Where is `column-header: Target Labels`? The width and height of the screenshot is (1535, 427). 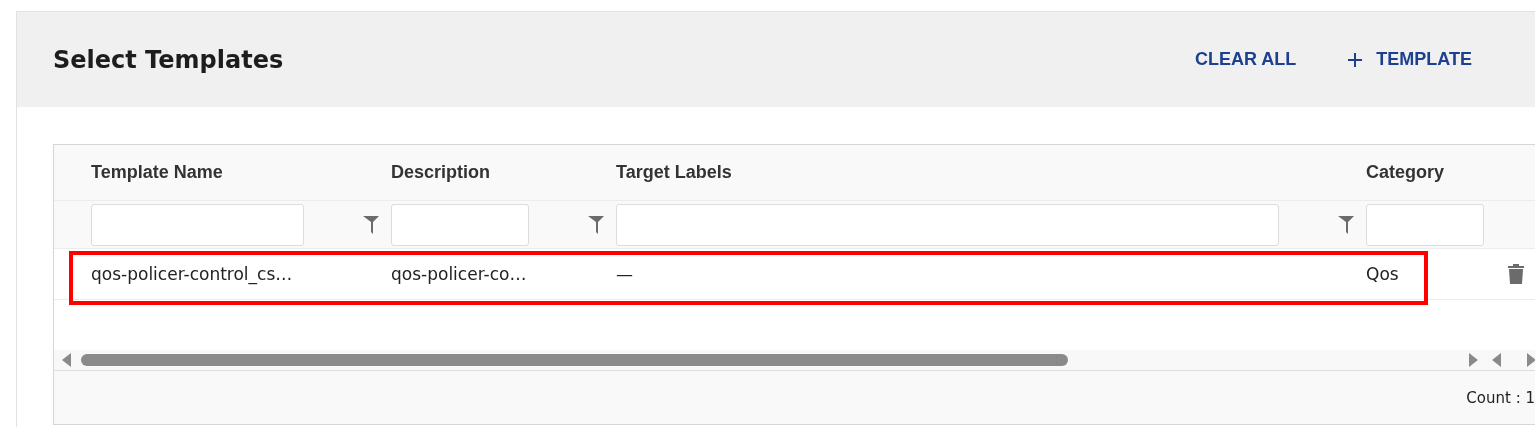
column-header: Target Labels is located at coordinates (991, 172).